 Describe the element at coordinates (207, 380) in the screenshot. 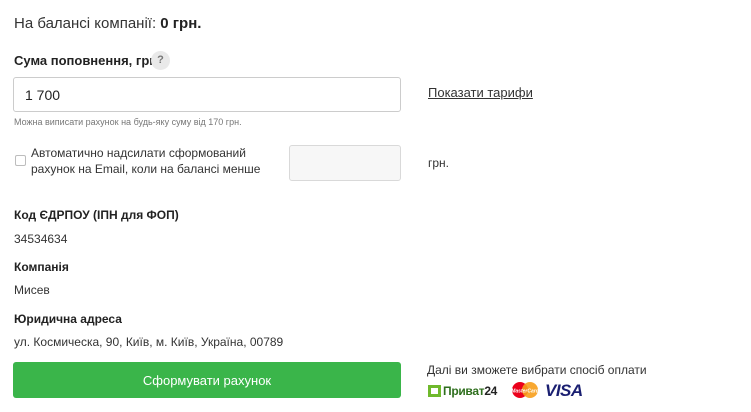

I see `create-invoice-button: Сформувати рахунок` at that location.